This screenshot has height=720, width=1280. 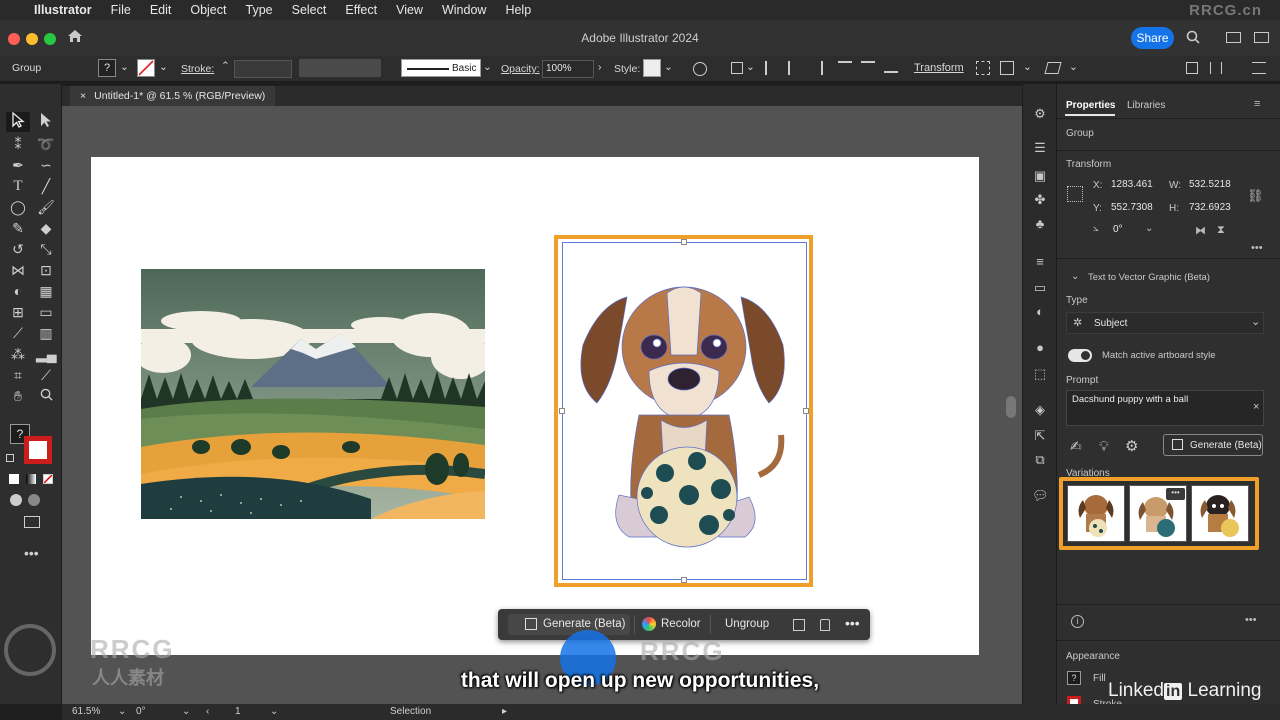 I want to click on align-left-icon, so click(x=771, y=68).